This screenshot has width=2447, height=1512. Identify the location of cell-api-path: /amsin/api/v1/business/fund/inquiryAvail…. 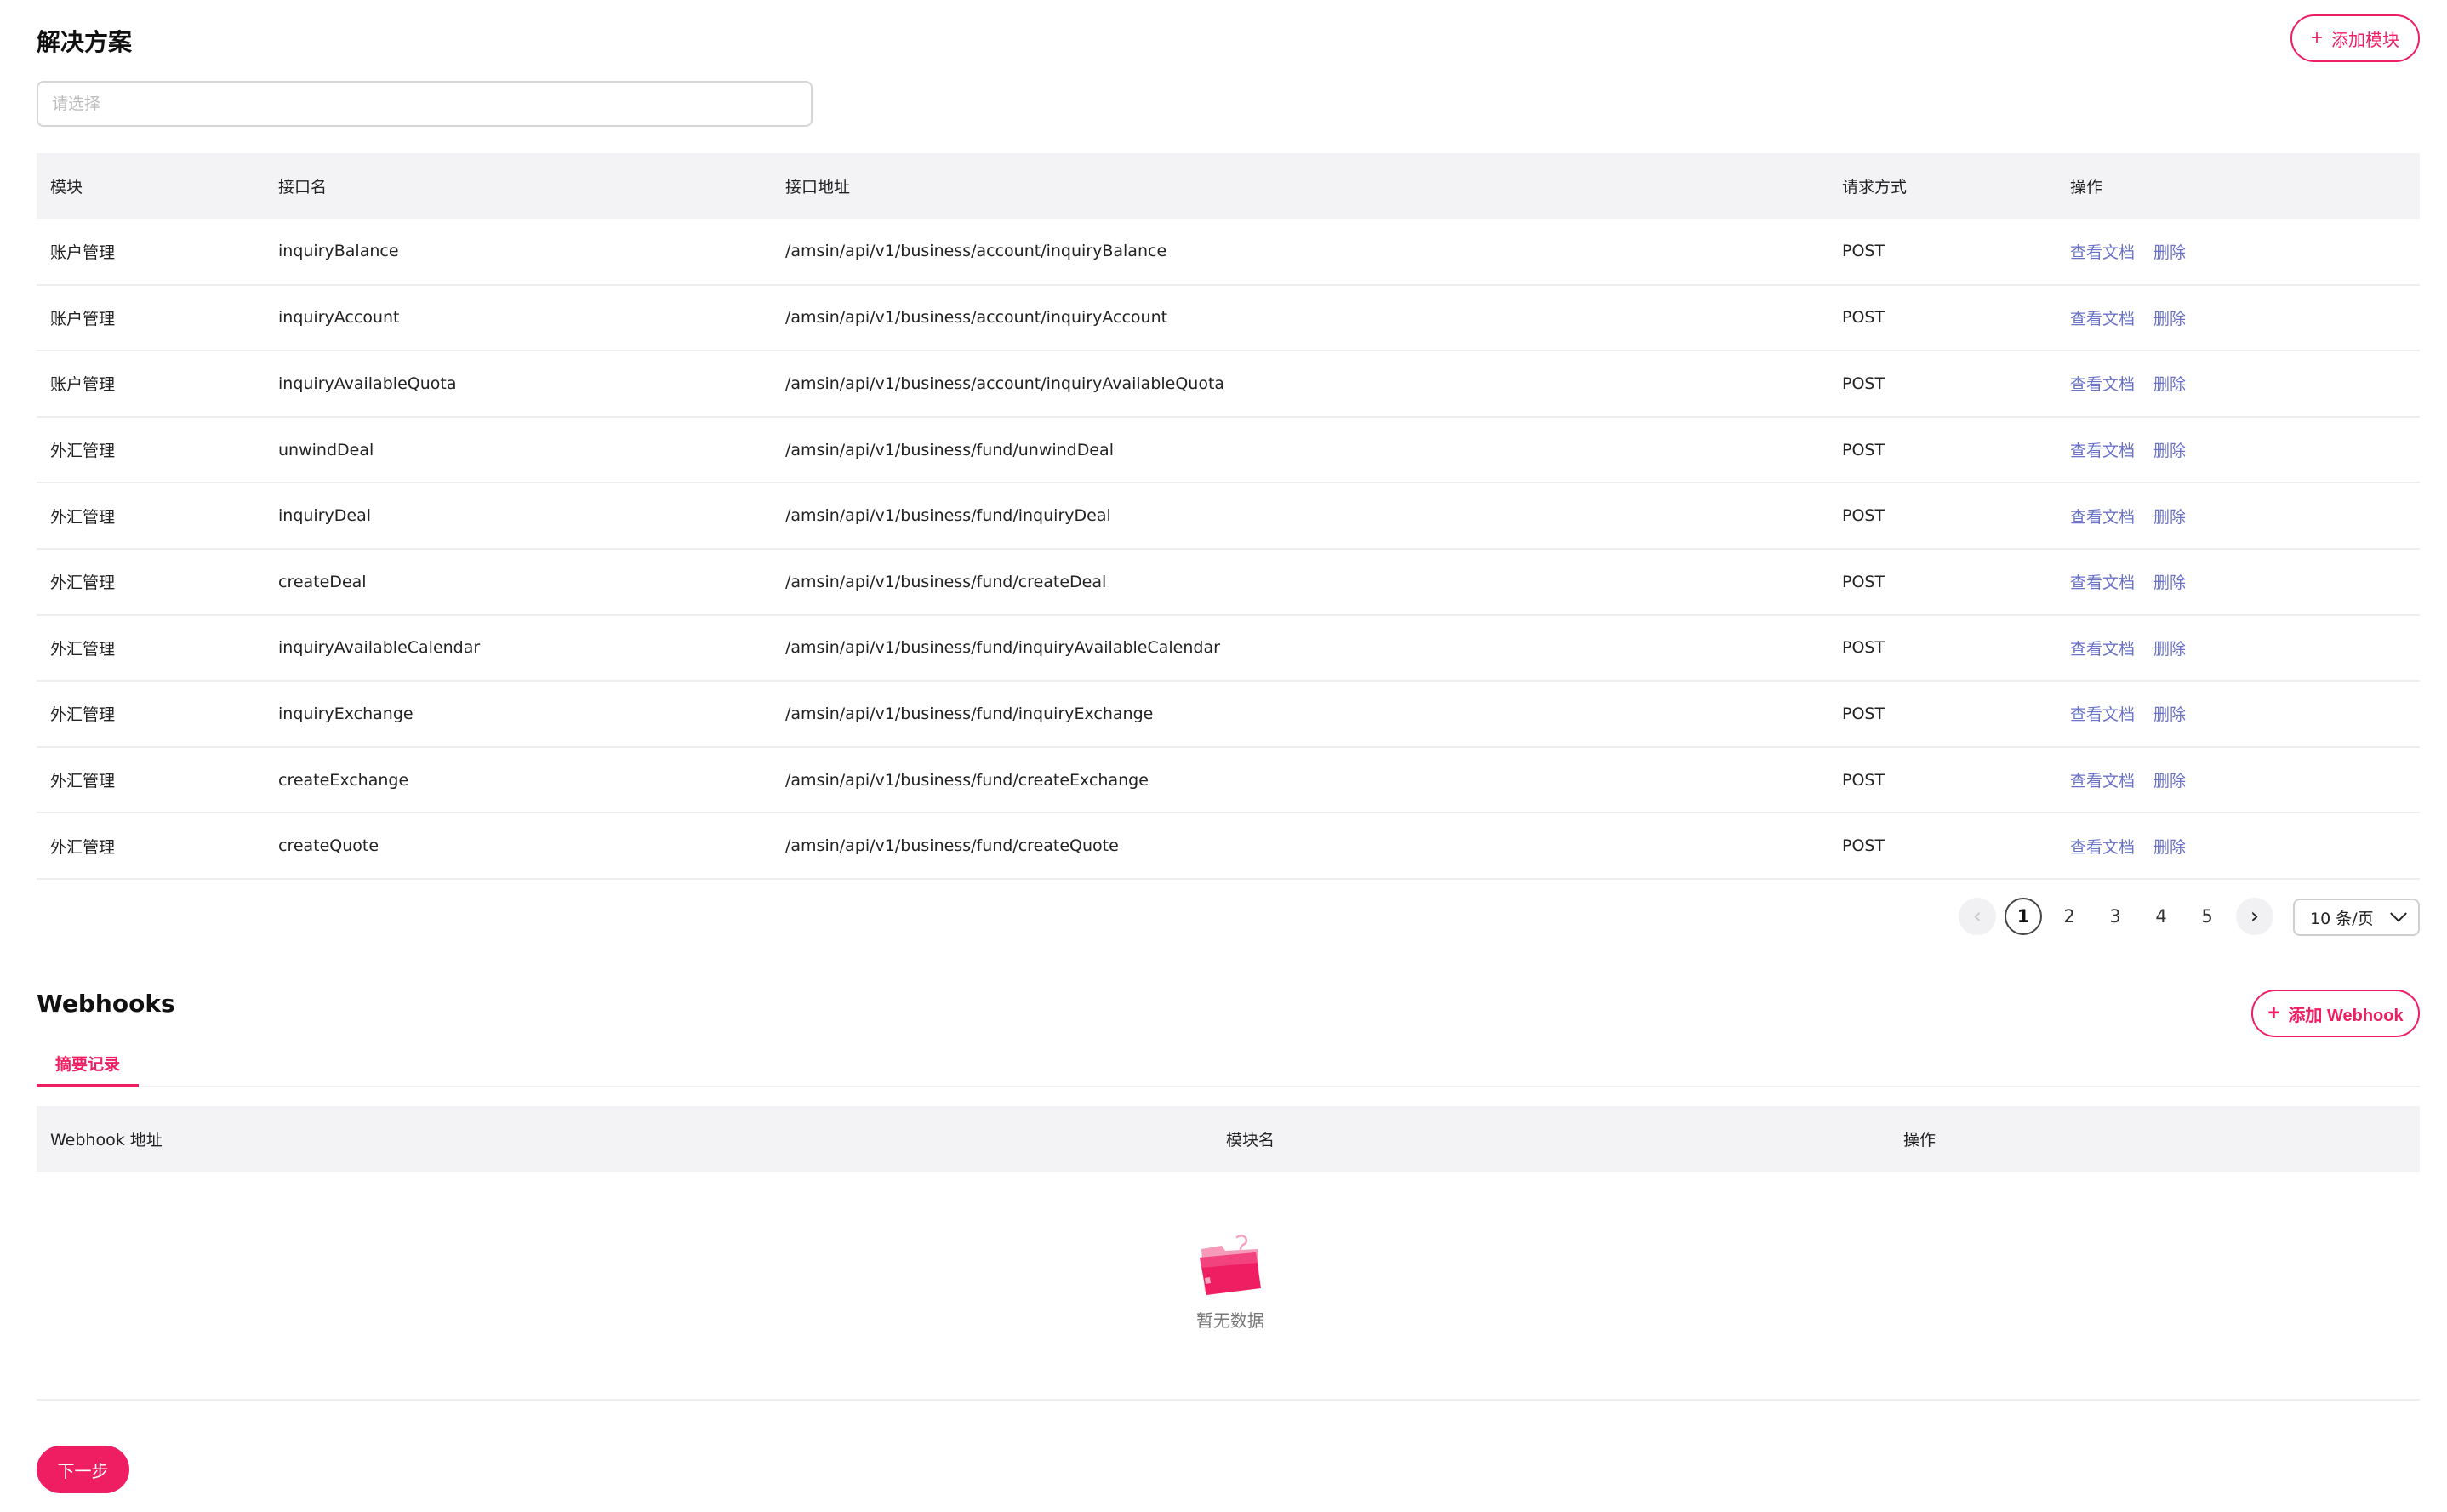
(1300, 648).